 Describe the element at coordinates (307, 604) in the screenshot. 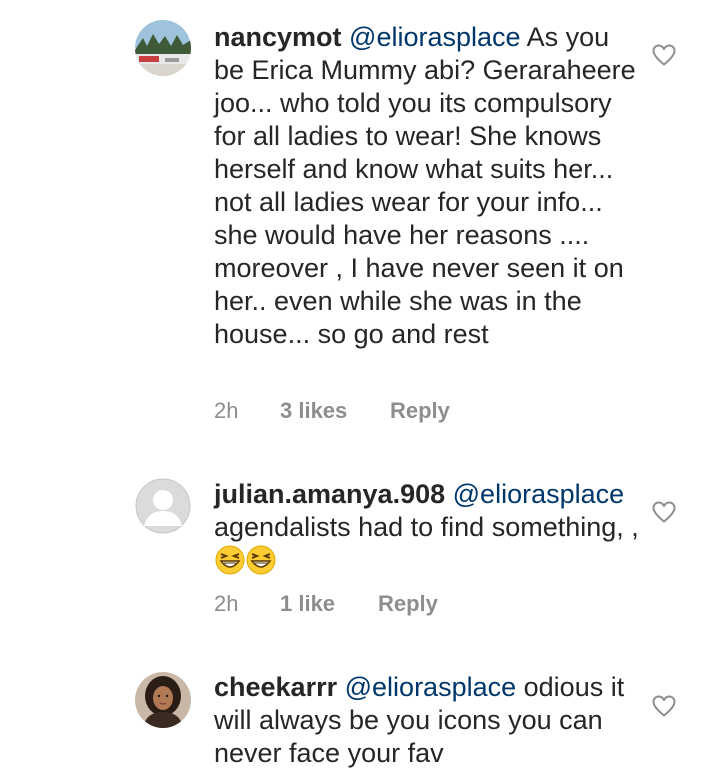

I see `comment-likes: 1 like` at that location.